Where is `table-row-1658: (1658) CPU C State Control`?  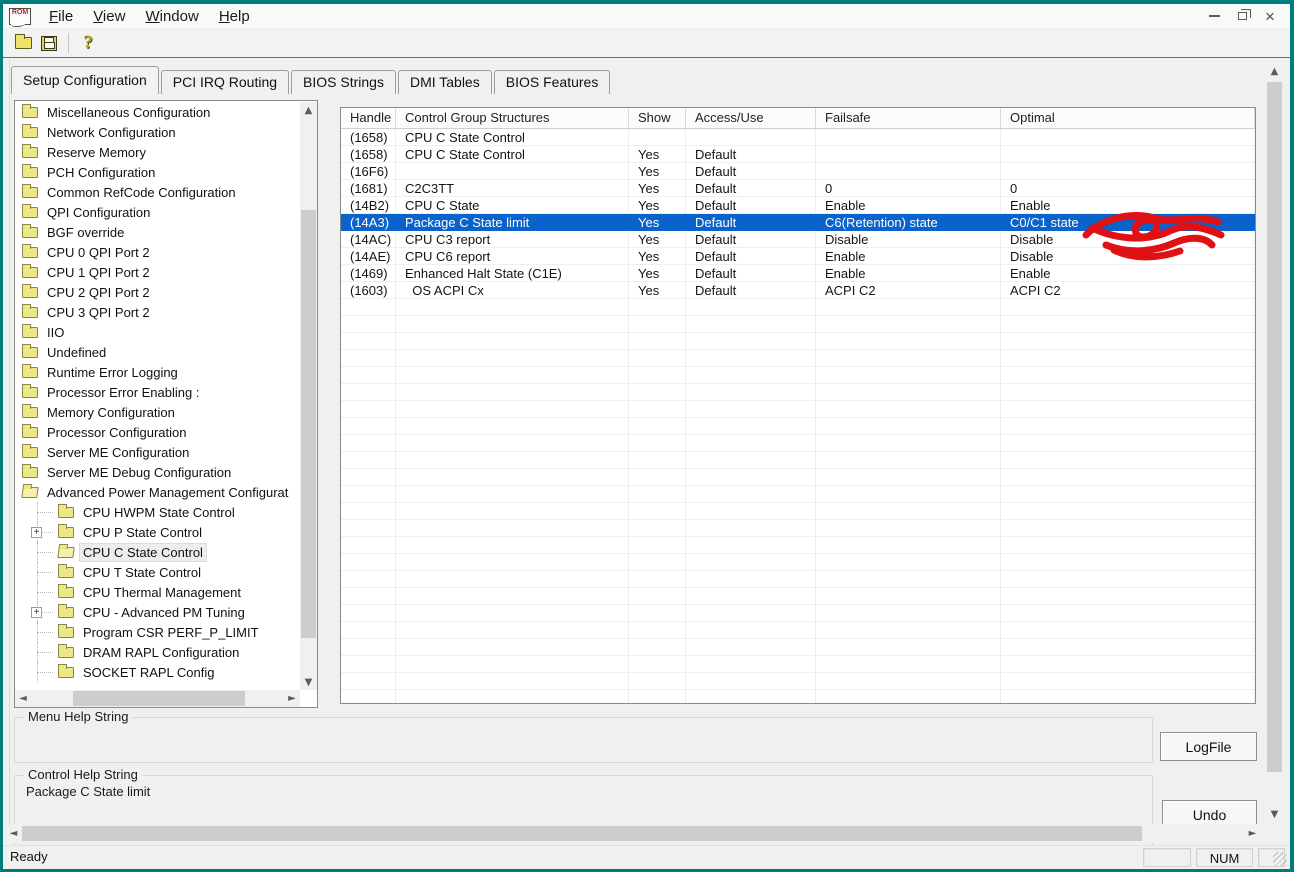 table-row-1658: (1658) CPU C State Control is located at coordinates (798, 137).